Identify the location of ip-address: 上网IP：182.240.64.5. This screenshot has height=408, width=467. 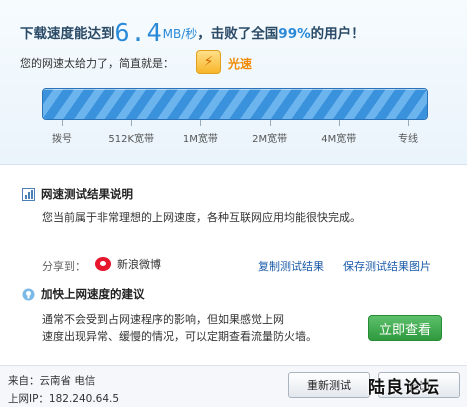
(64, 399).